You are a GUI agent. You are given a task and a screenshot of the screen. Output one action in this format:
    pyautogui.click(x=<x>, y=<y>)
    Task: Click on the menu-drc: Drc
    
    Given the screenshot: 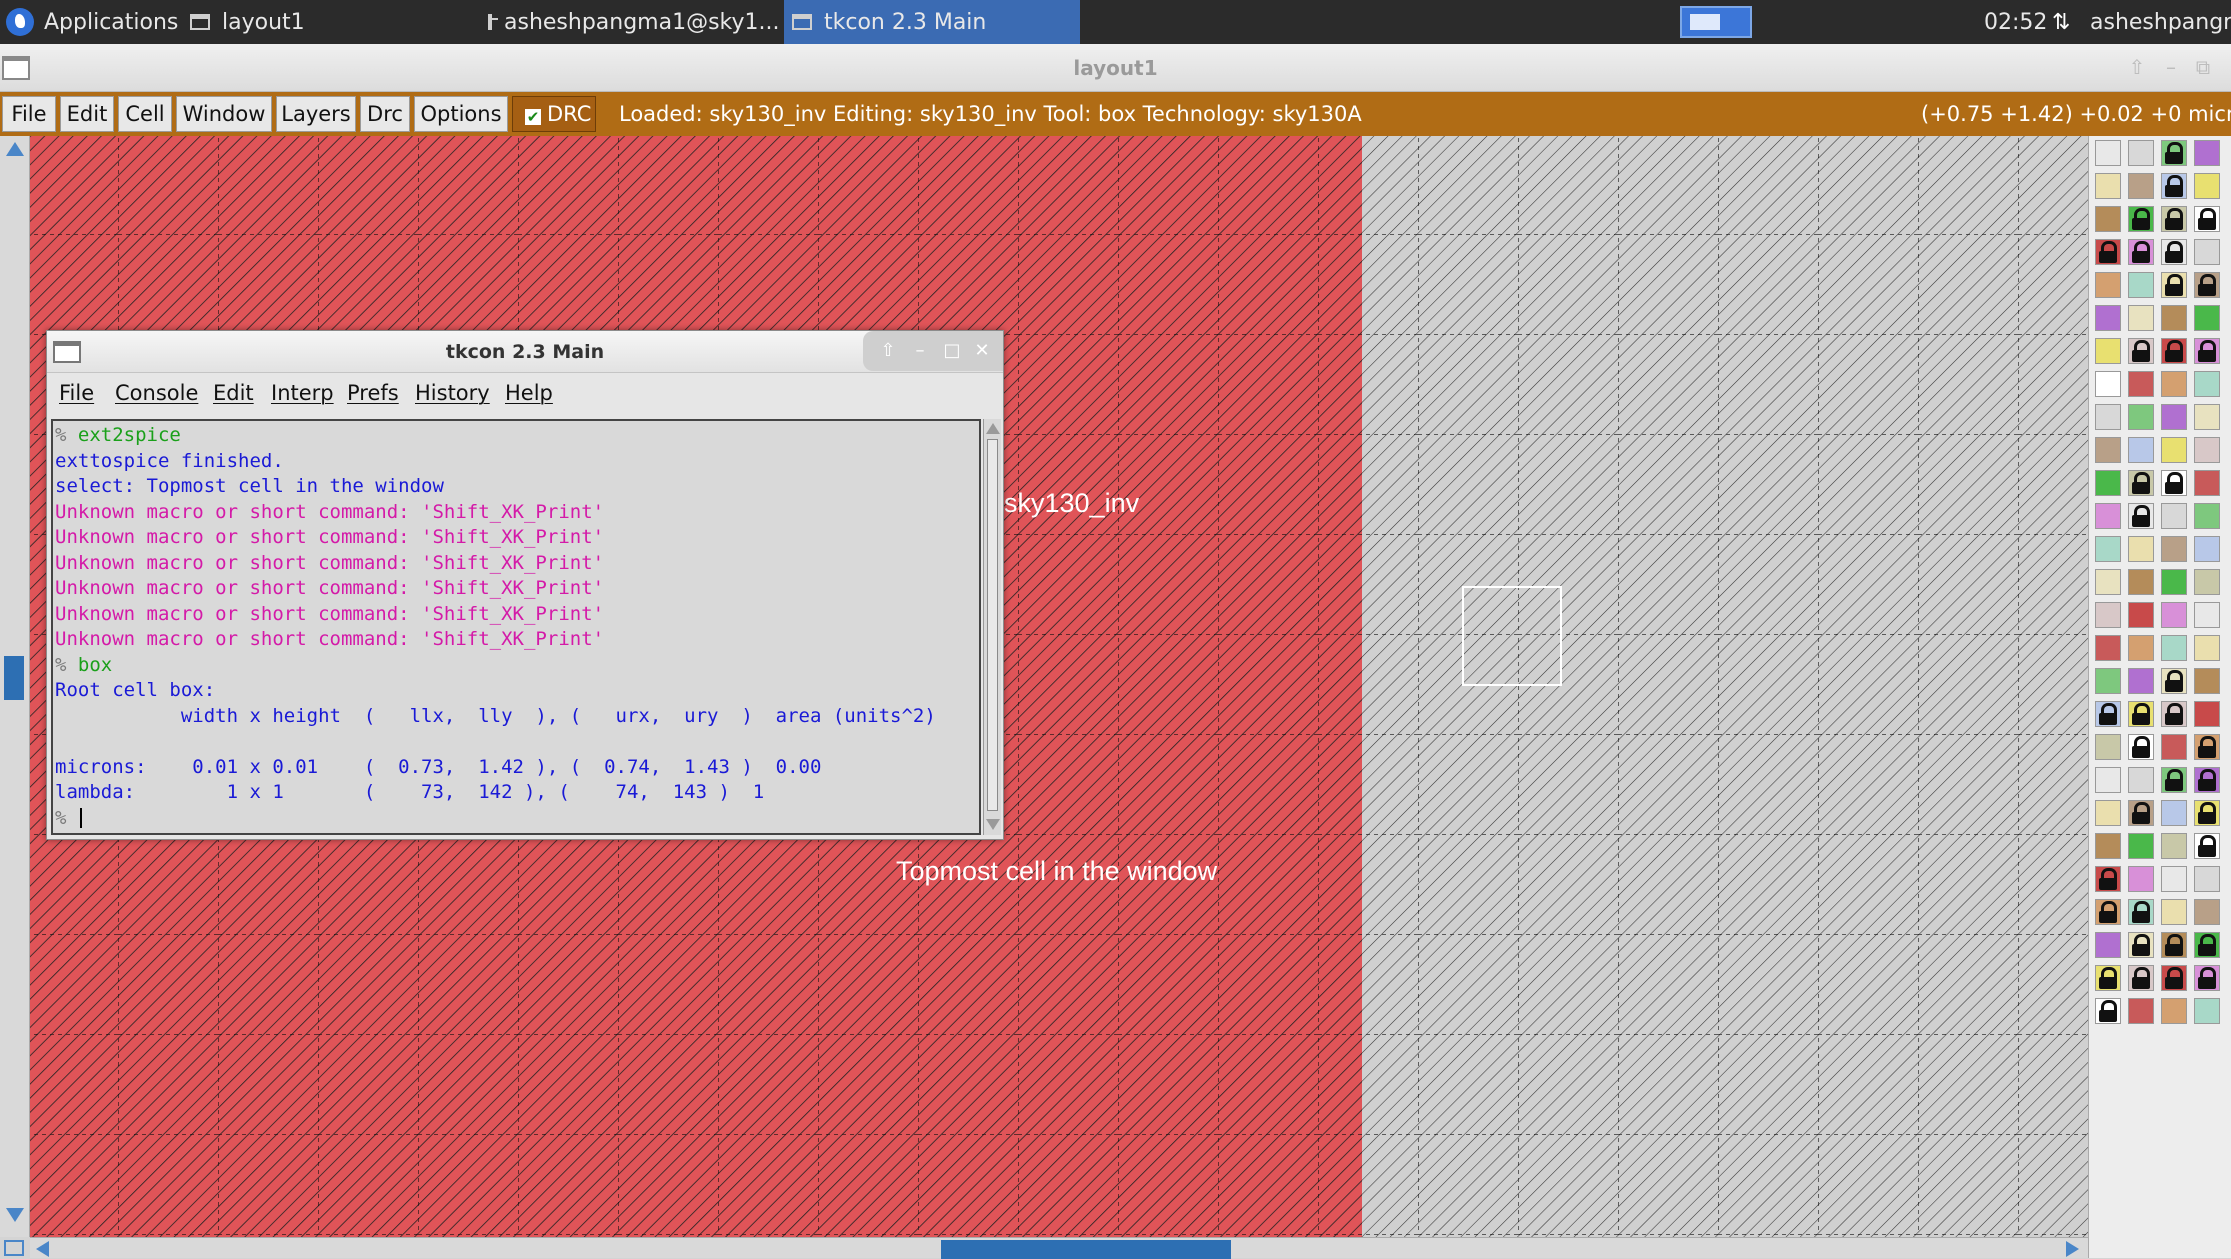 What is the action you would take?
    pyautogui.click(x=385, y=114)
    